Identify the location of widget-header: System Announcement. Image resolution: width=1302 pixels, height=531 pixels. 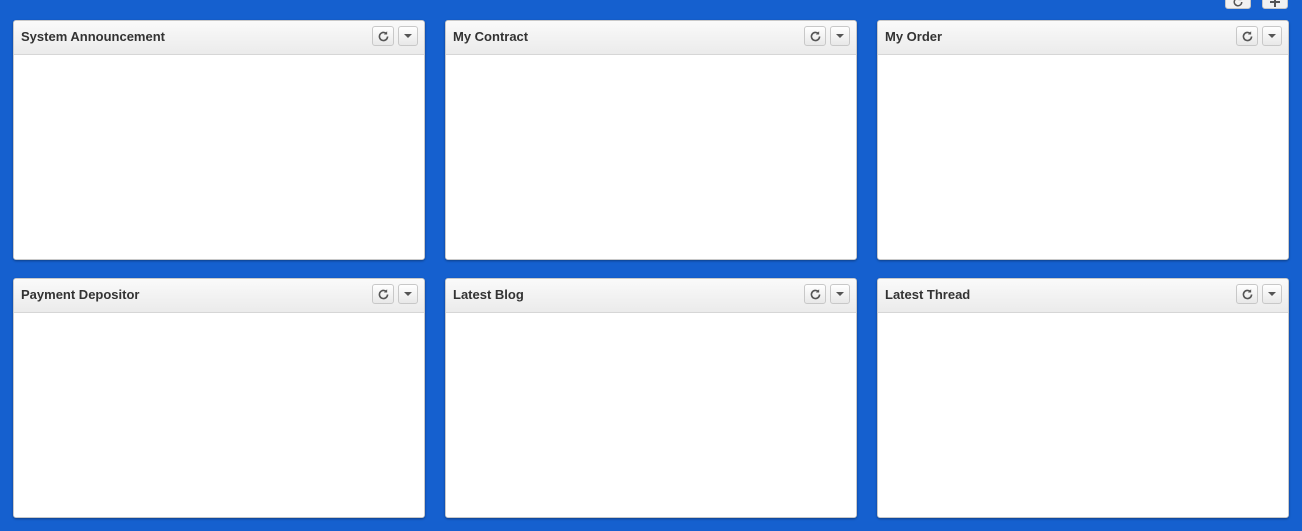
(219, 38).